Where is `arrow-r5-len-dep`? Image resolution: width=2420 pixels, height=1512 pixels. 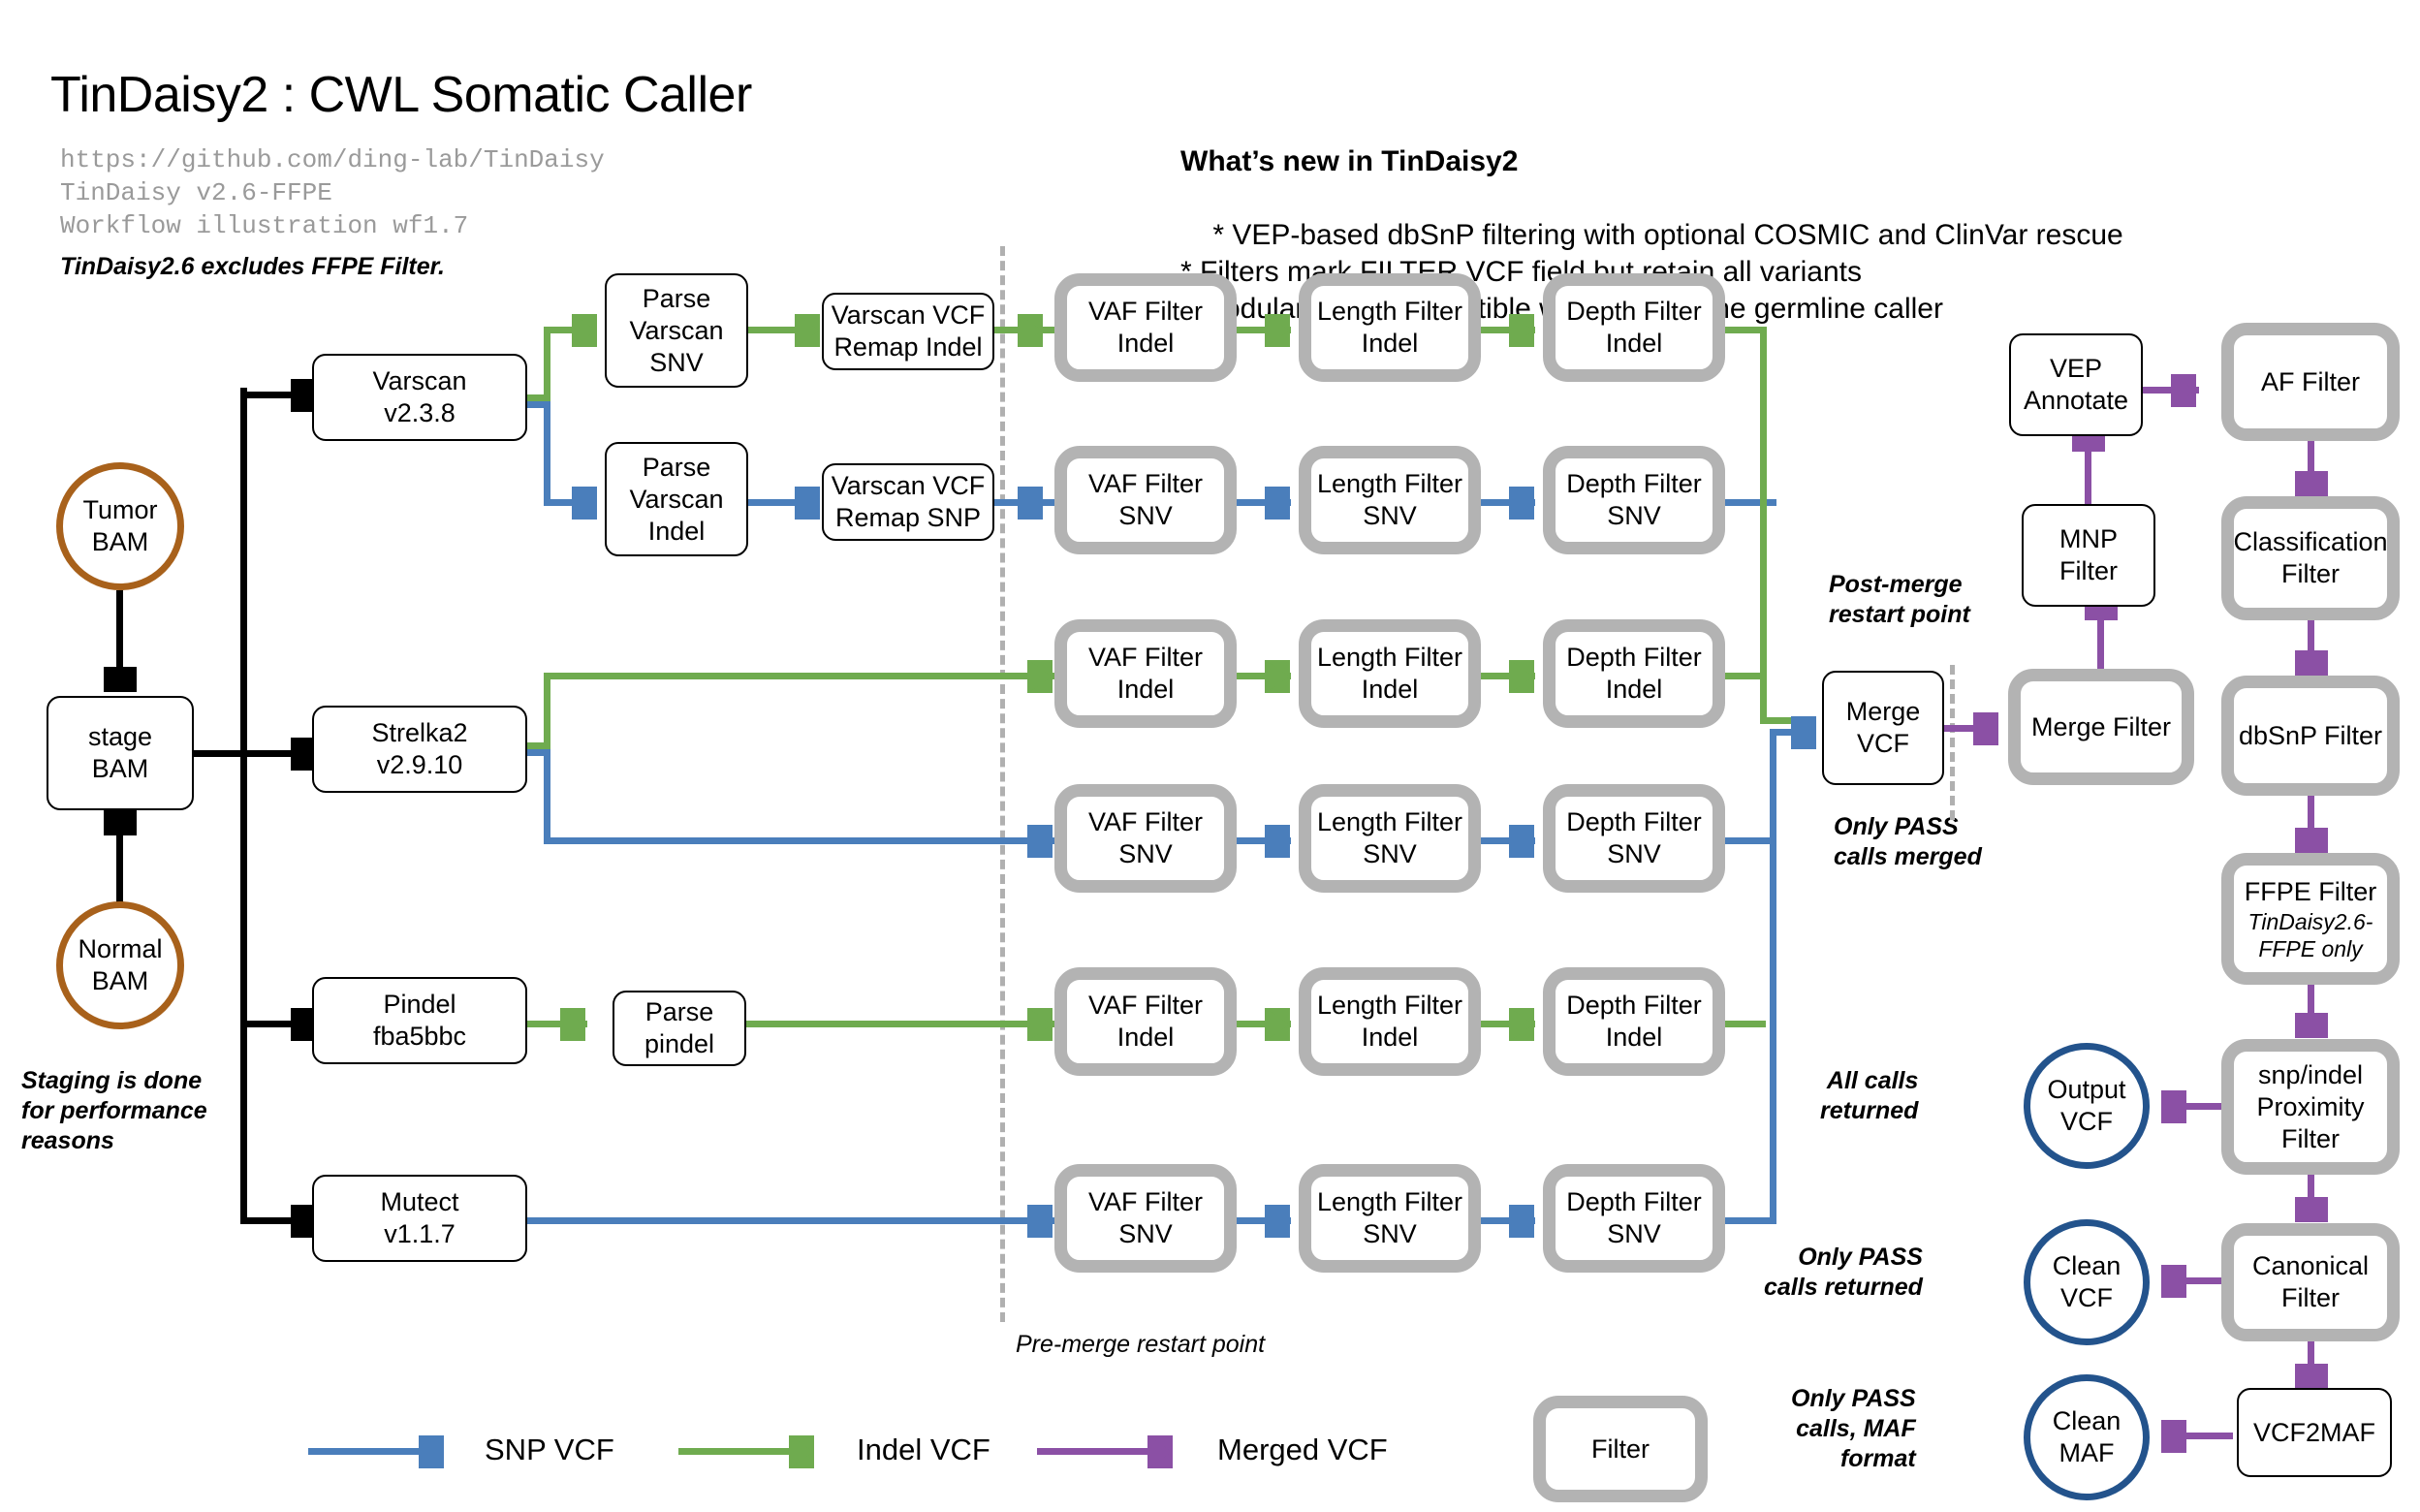
arrow-r5-len-dep is located at coordinates (1521, 1024).